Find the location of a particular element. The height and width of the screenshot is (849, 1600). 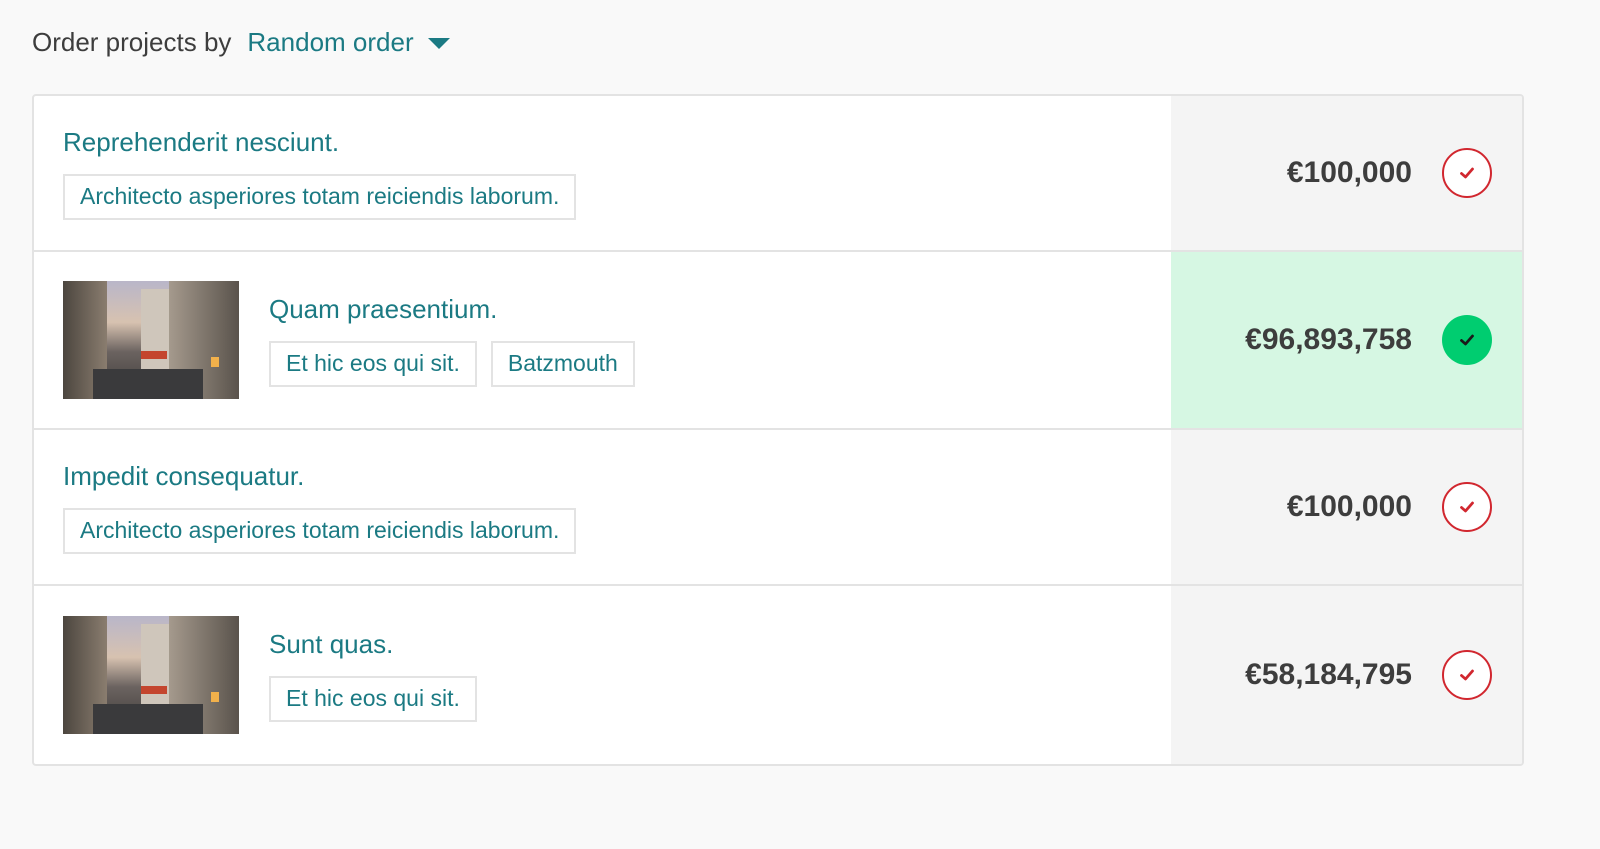

caret-down-icon is located at coordinates (438, 43).